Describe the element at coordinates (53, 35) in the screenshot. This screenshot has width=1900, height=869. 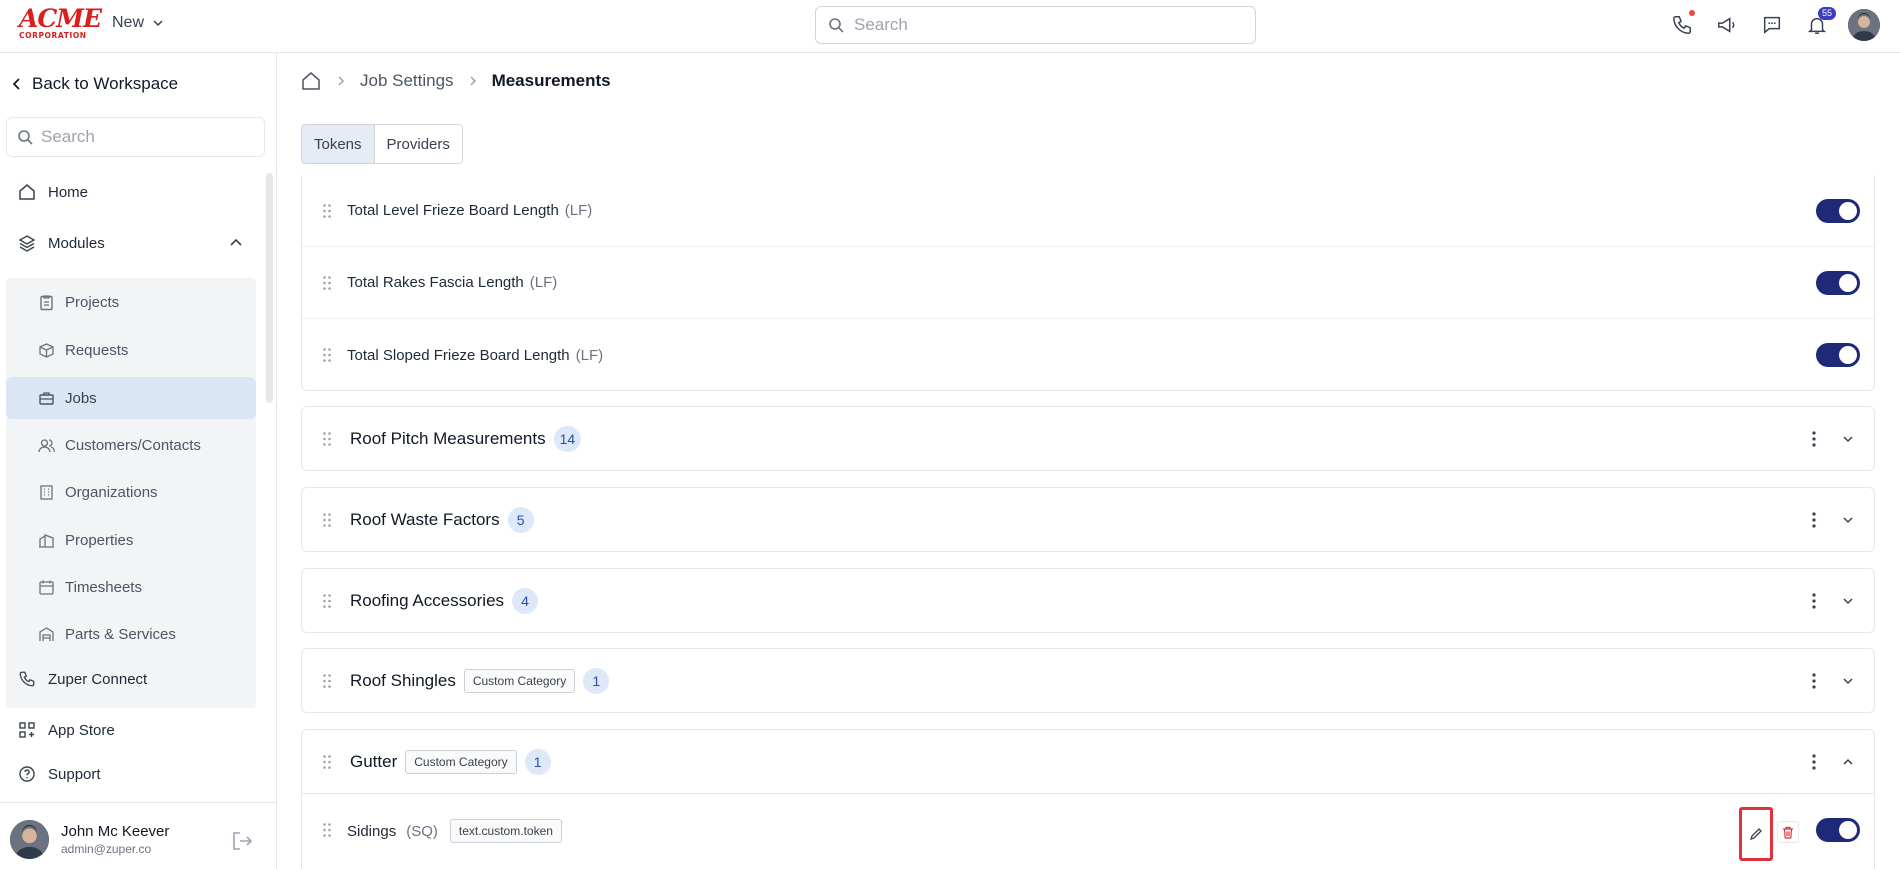
I see `logo-subtext: CORPORATION` at that location.